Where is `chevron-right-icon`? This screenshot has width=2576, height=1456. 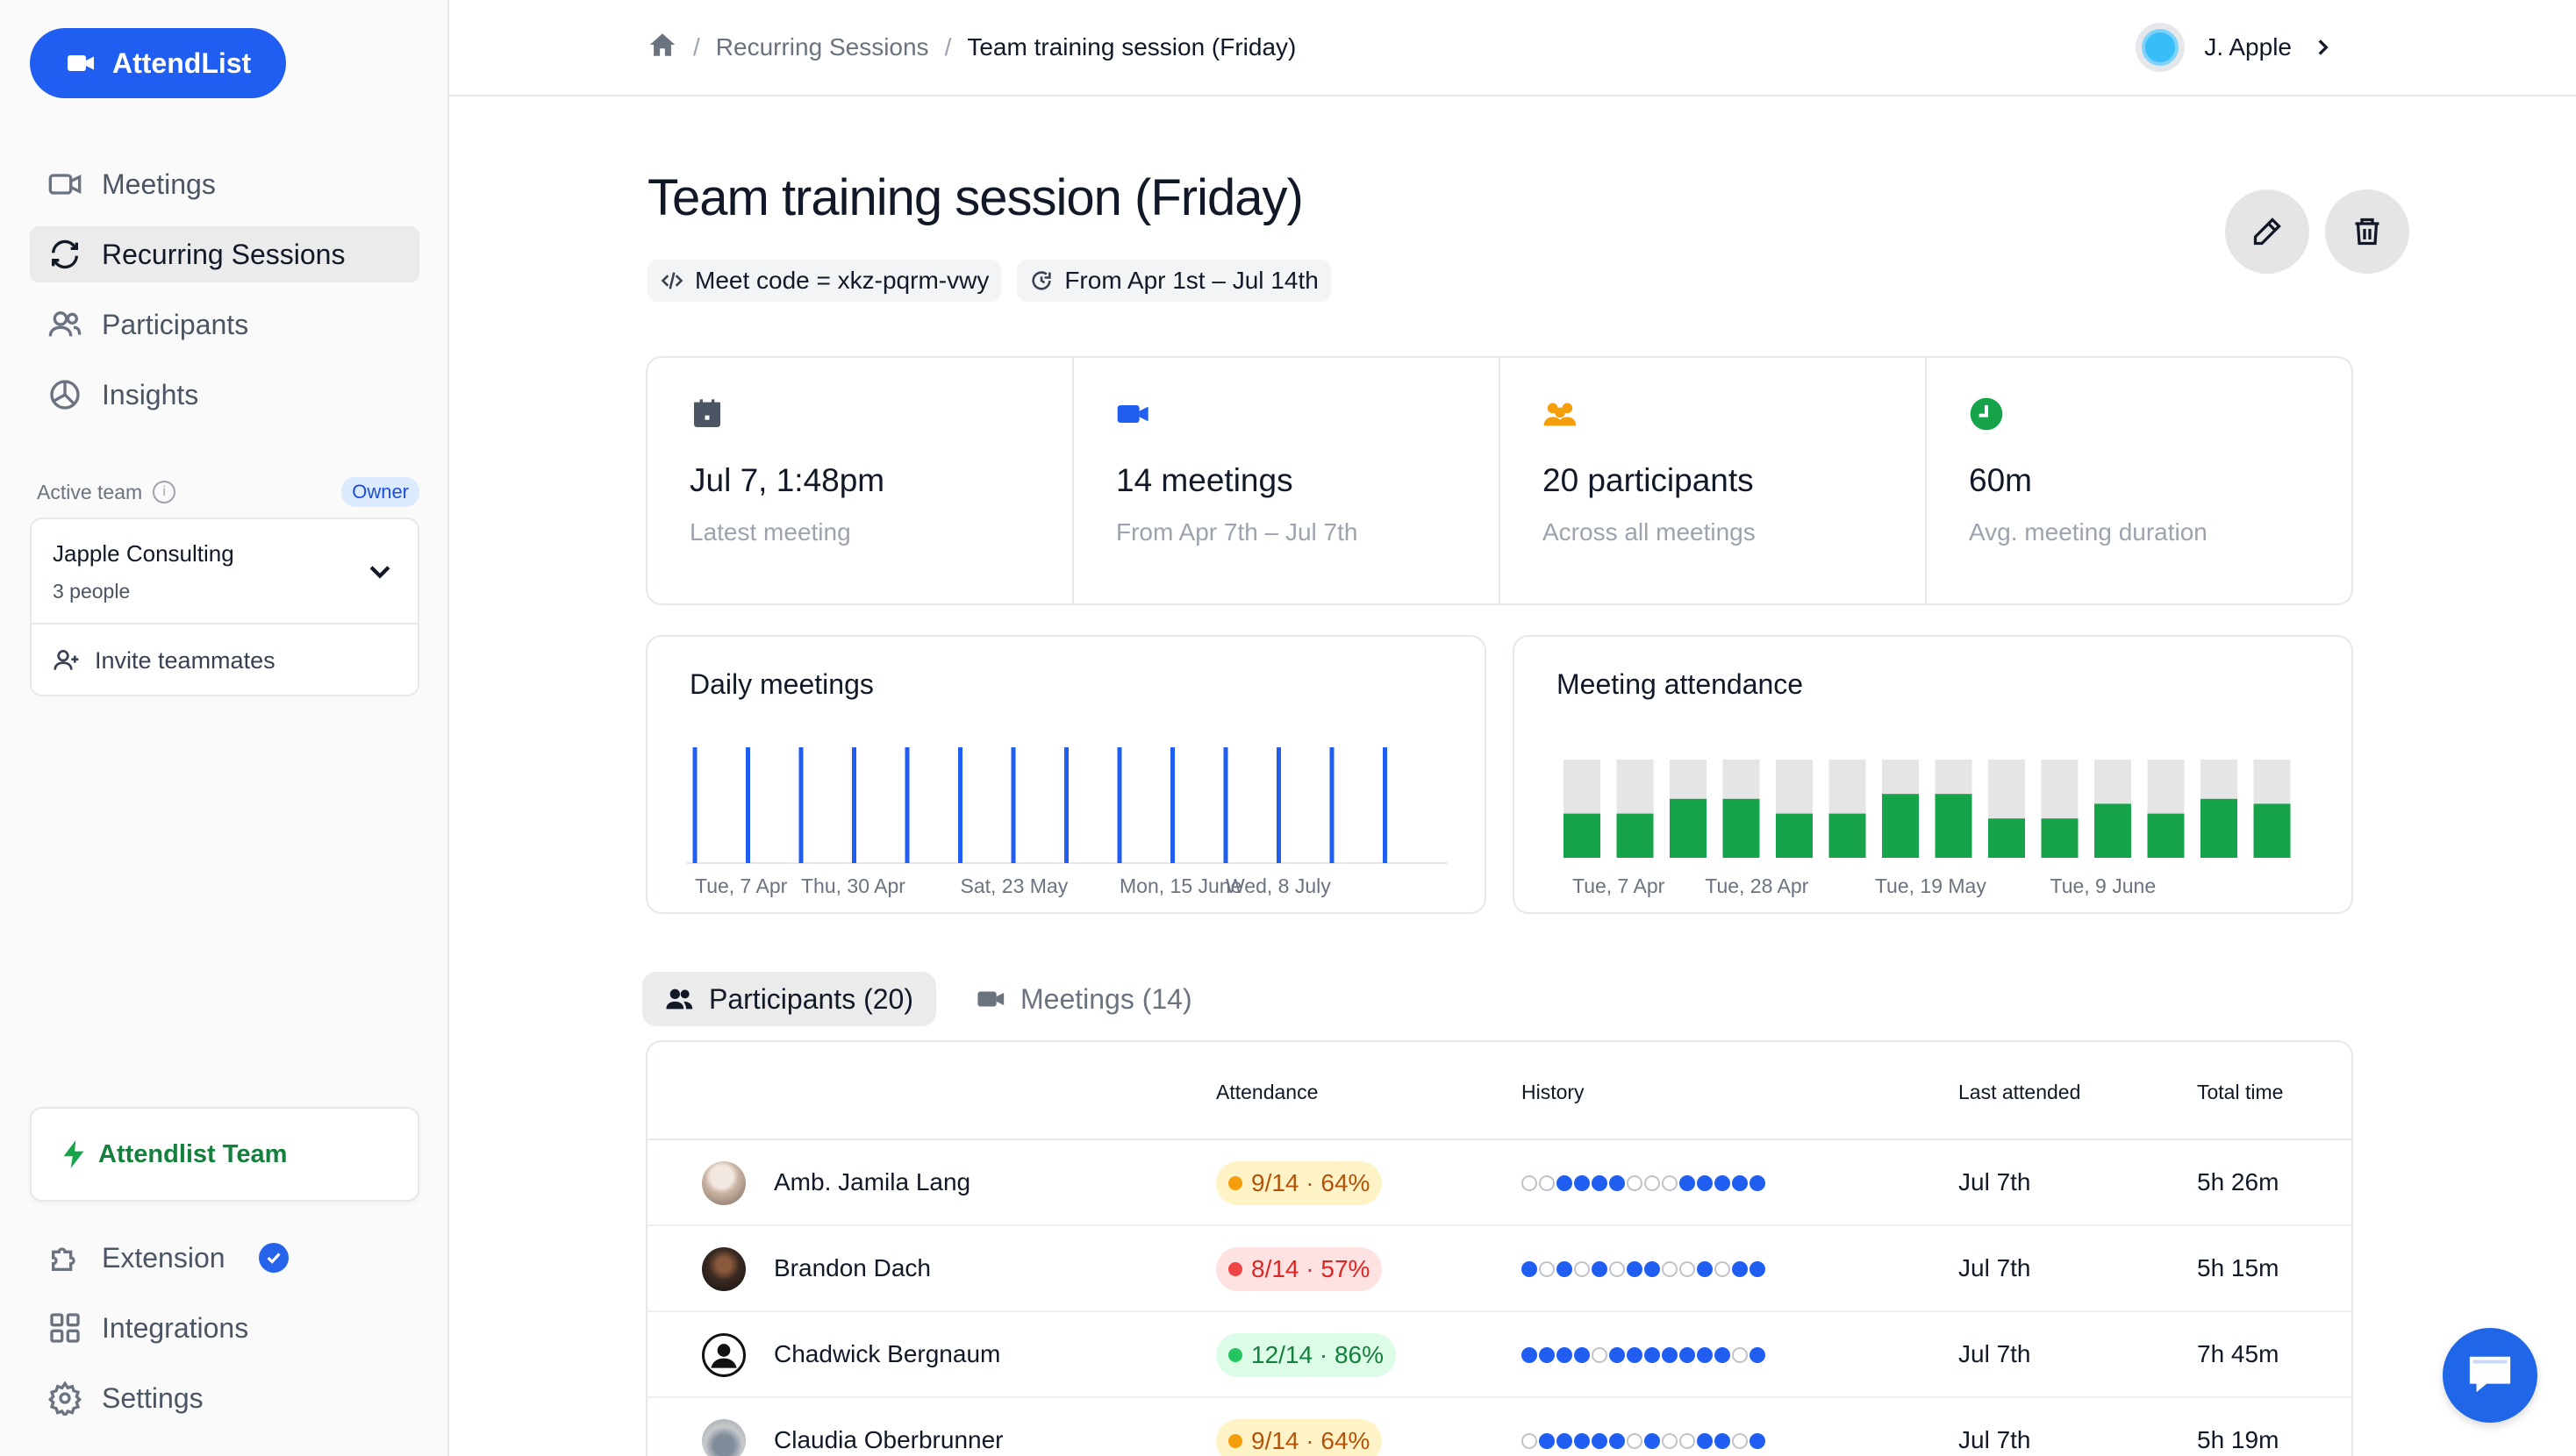 chevron-right-icon is located at coordinates (2323, 47).